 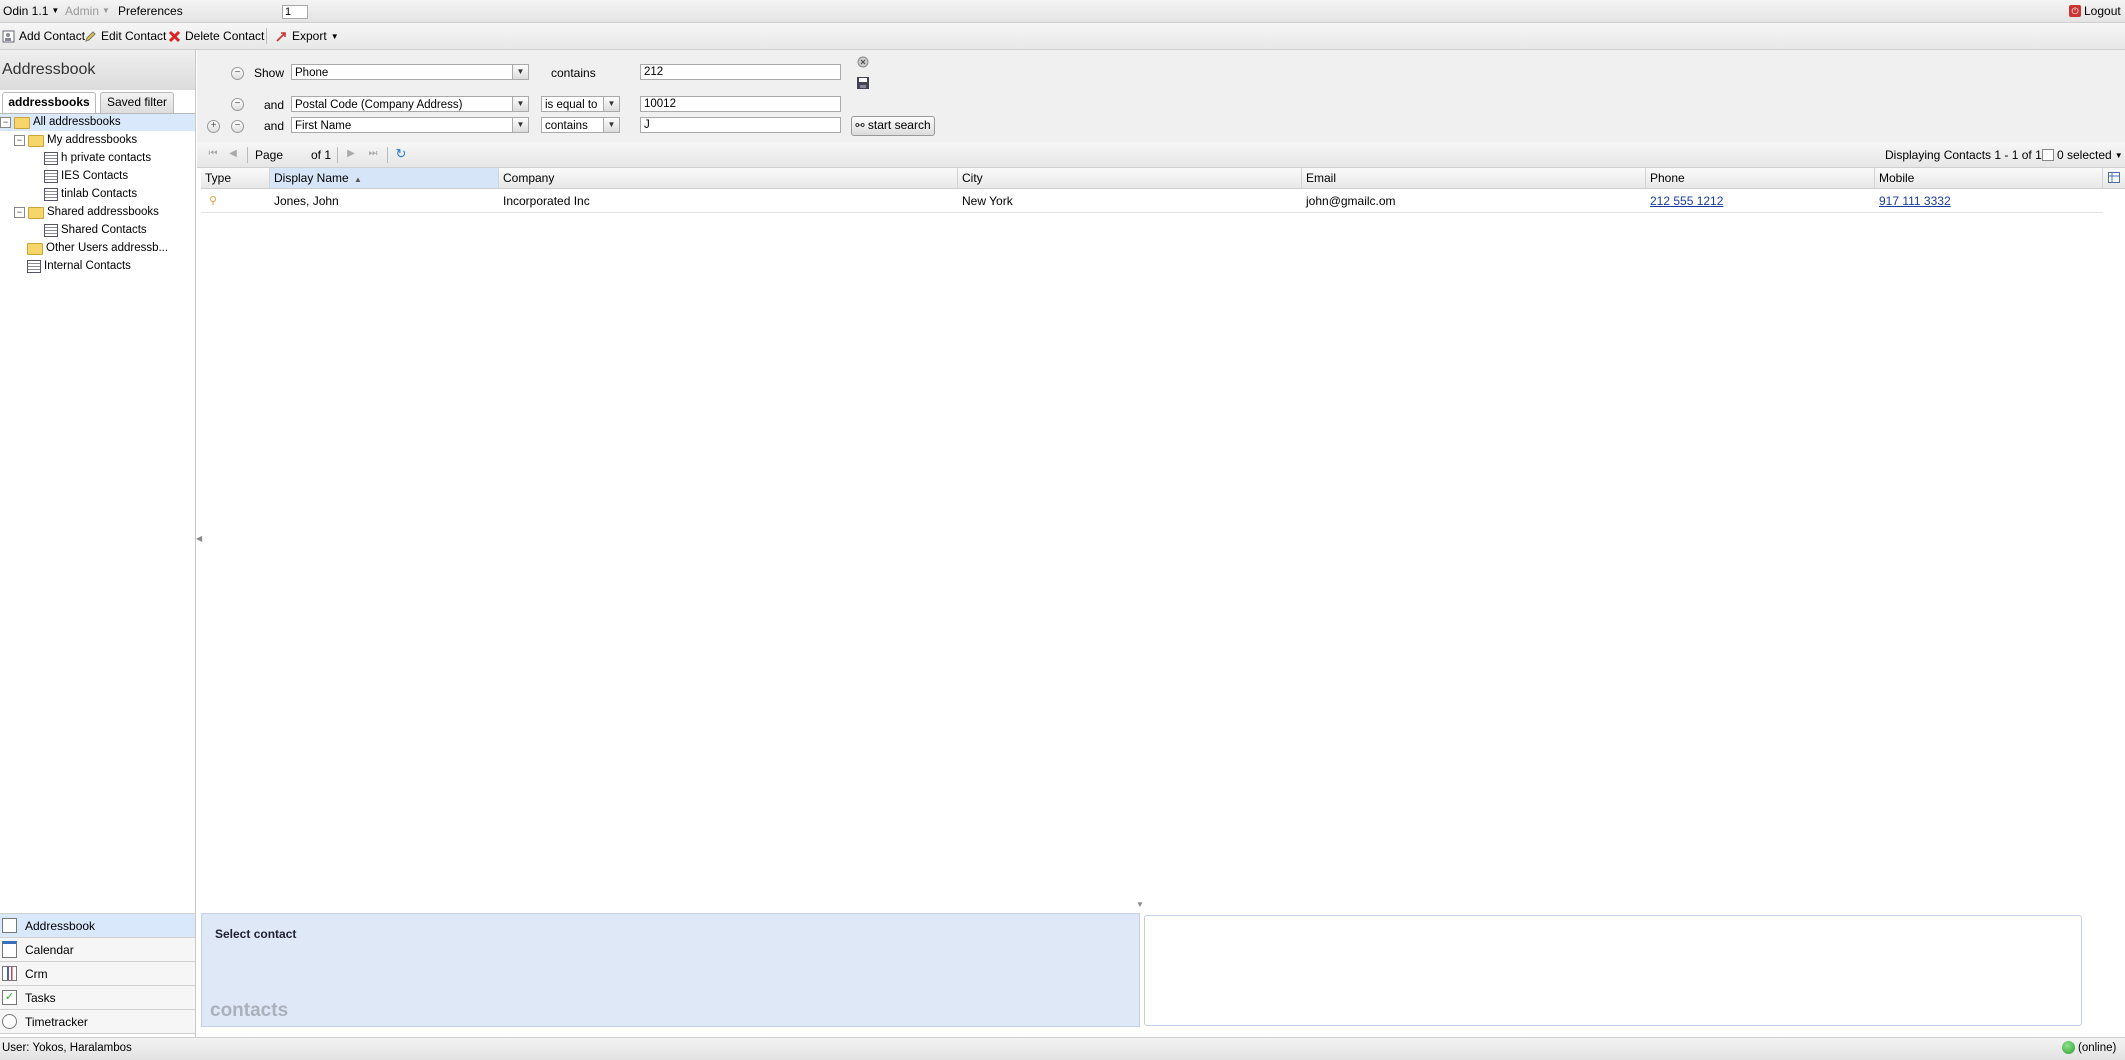 What do you see at coordinates (281, 36) in the screenshot?
I see `export-icon` at bounding box center [281, 36].